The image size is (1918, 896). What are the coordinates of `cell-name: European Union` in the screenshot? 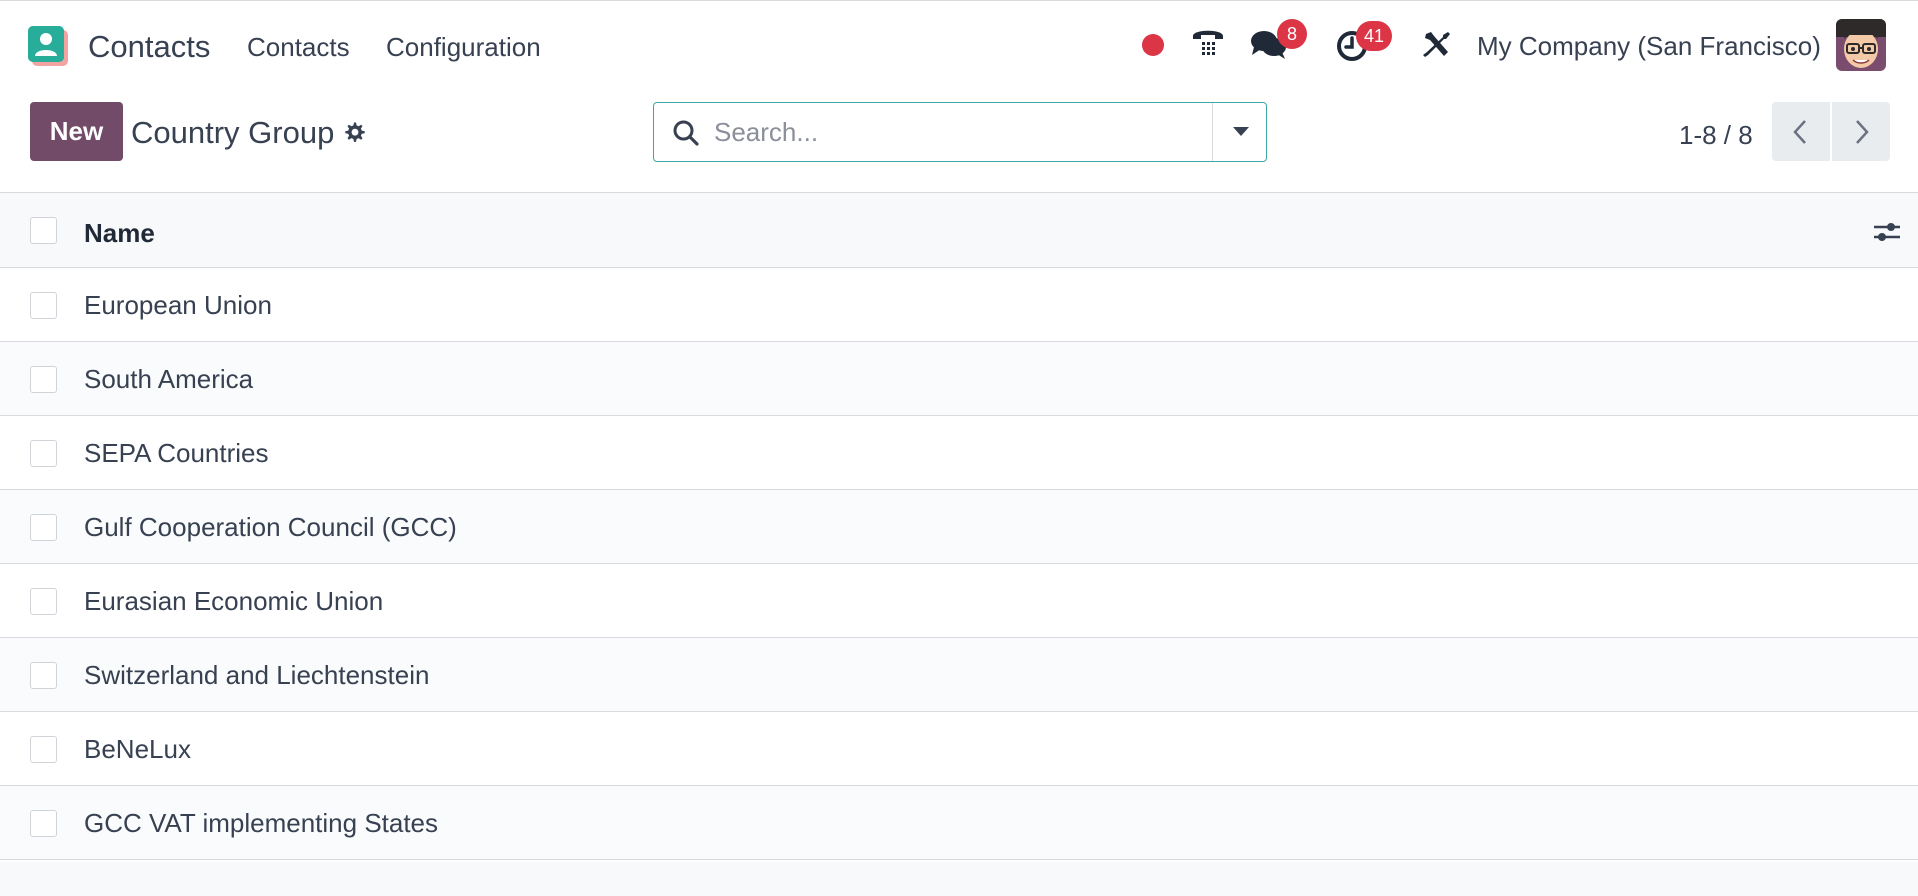 It's located at (178, 305).